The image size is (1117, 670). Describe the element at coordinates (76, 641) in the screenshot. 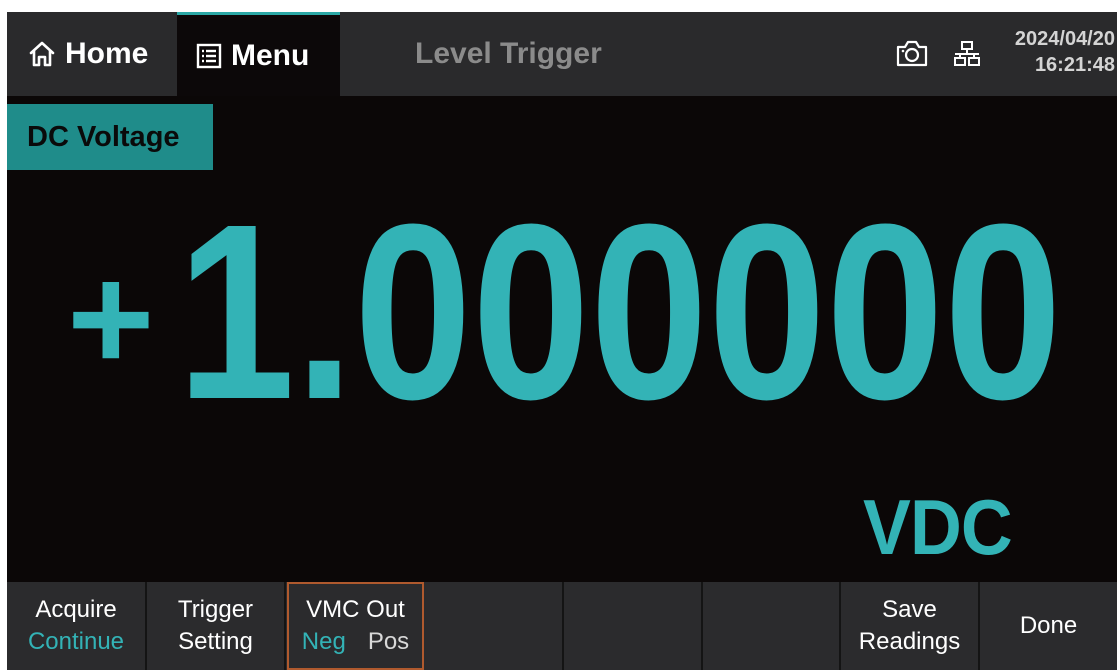

I see `softkey-value: Continue` at that location.